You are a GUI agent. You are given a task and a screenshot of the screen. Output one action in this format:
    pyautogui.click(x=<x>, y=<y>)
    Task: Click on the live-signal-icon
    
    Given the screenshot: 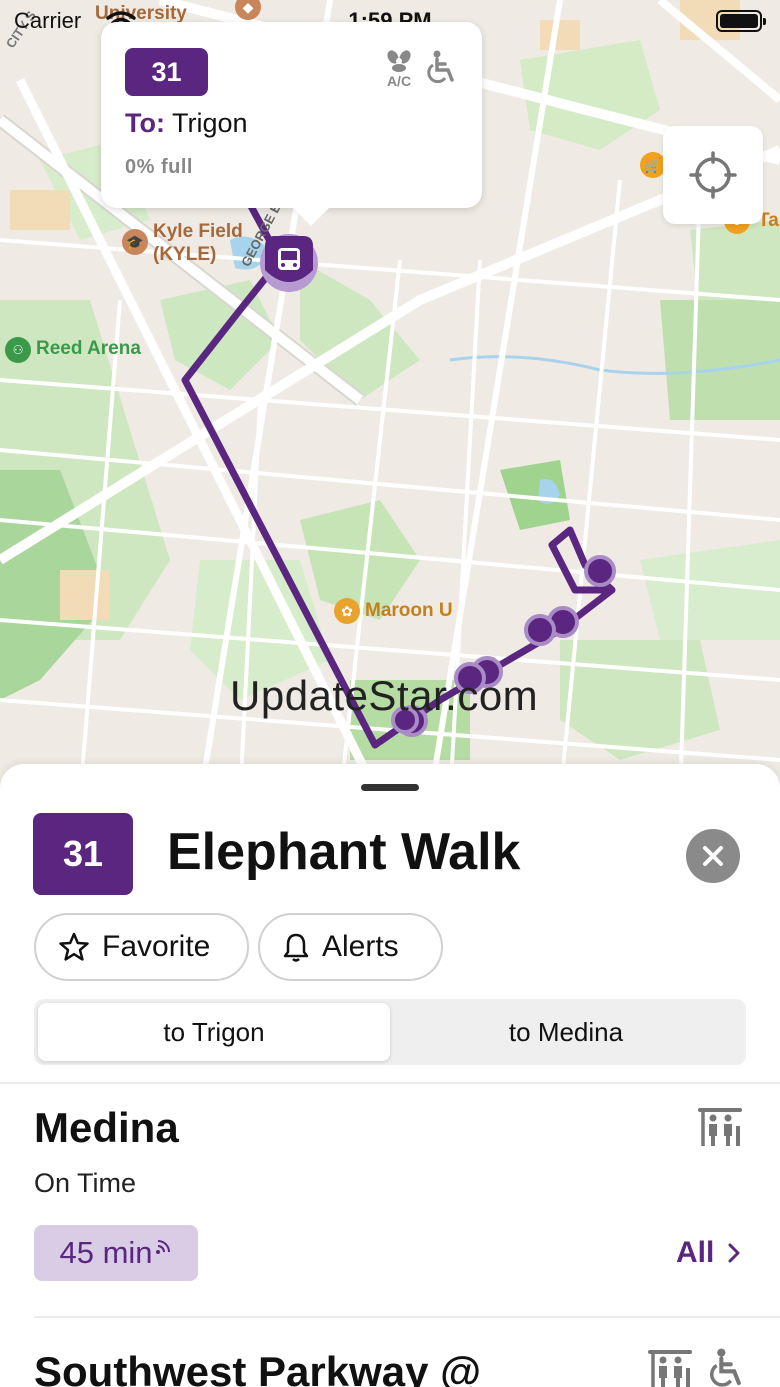 What is the action you would take?
    pyautogui.click(x=162, y=1247)
    